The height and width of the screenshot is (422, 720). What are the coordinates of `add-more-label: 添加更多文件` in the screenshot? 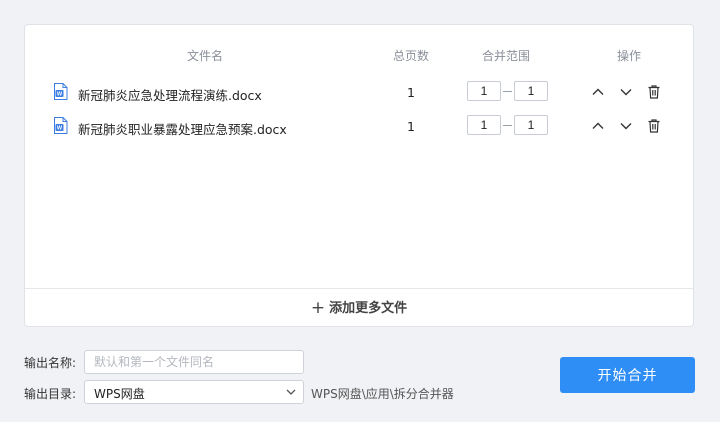 It's located at (368, 308).